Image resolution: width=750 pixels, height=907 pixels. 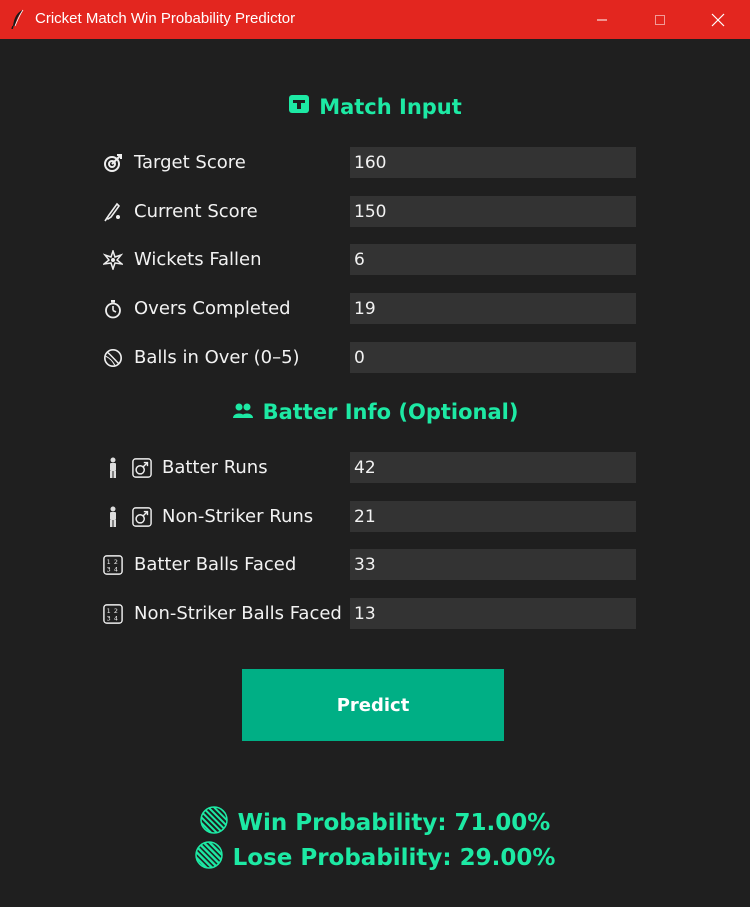 I want to click on non-striker-runs-label: Non-Striker Runs, so click(x=238, y=516).